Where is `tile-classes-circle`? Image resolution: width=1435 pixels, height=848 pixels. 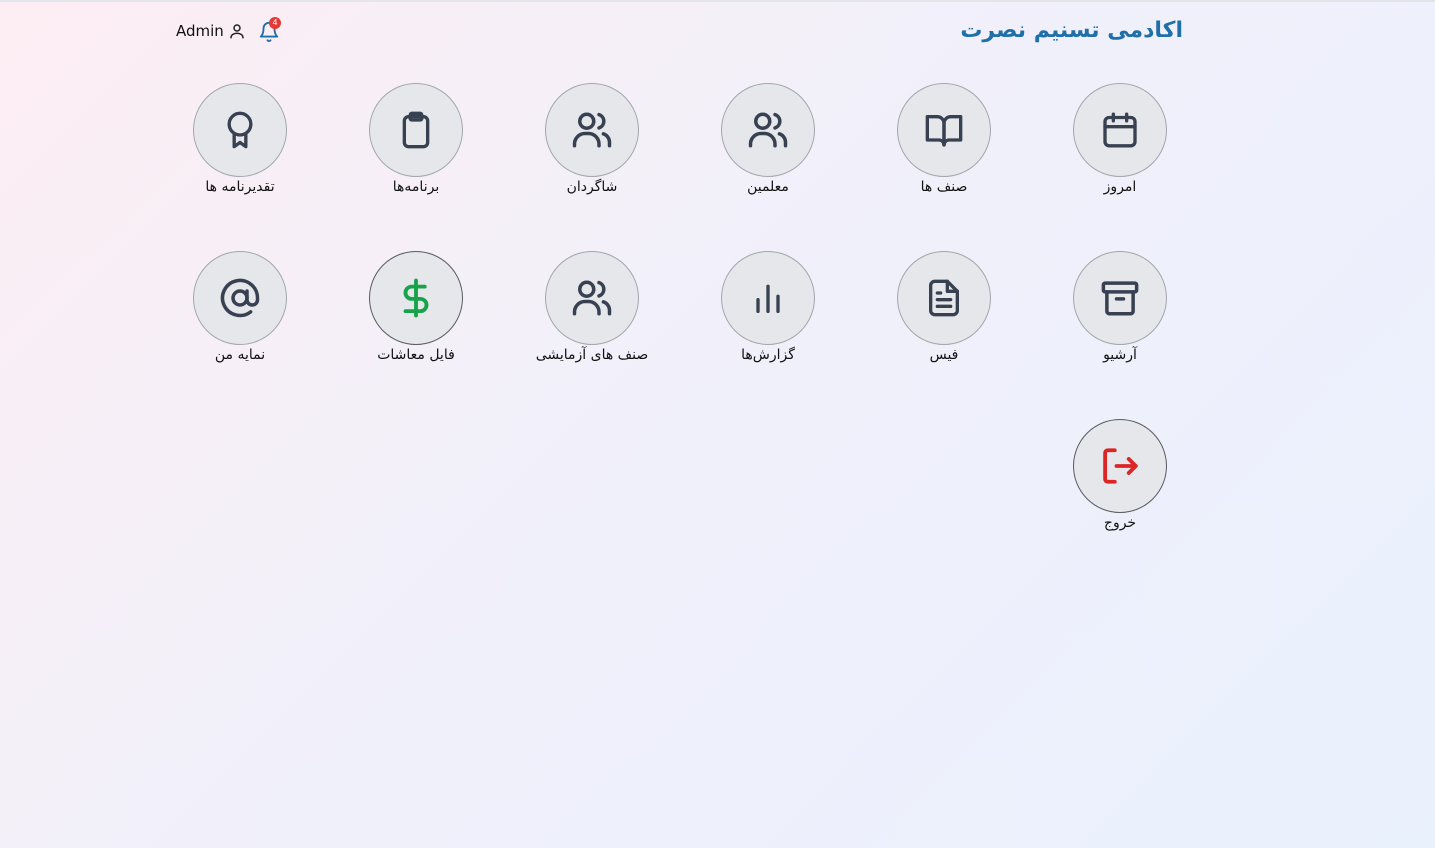
tile-classes-circle is located at coordinates (944, 130).